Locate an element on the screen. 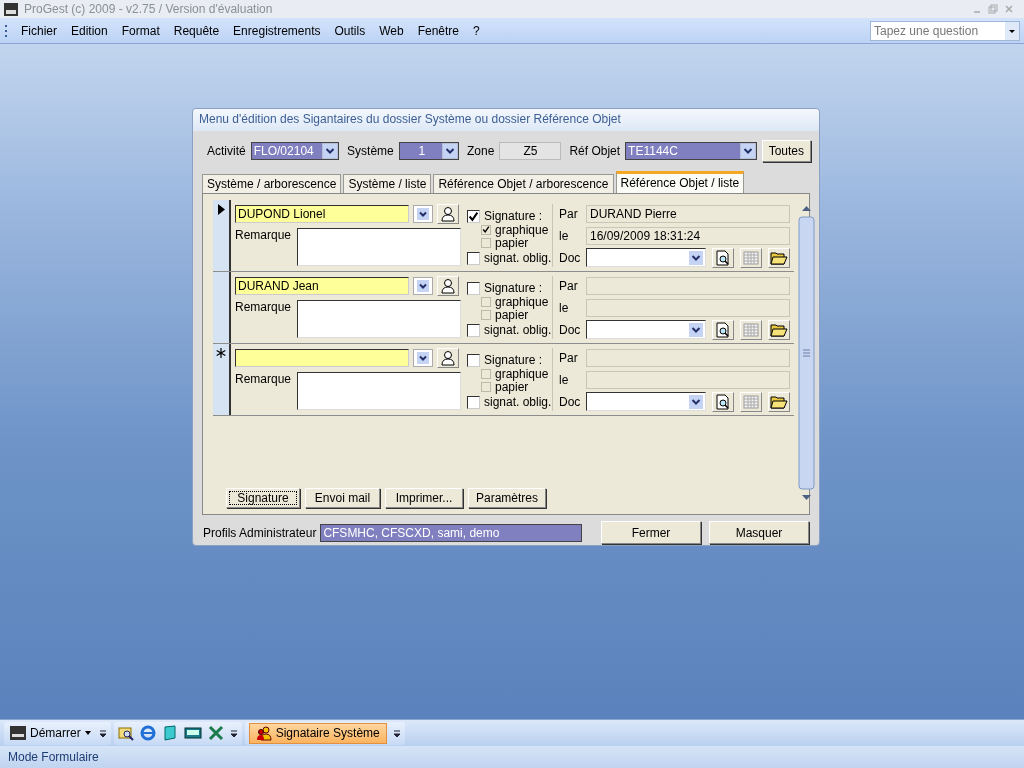  menu-item: Web is located at coordinates (391, 30).